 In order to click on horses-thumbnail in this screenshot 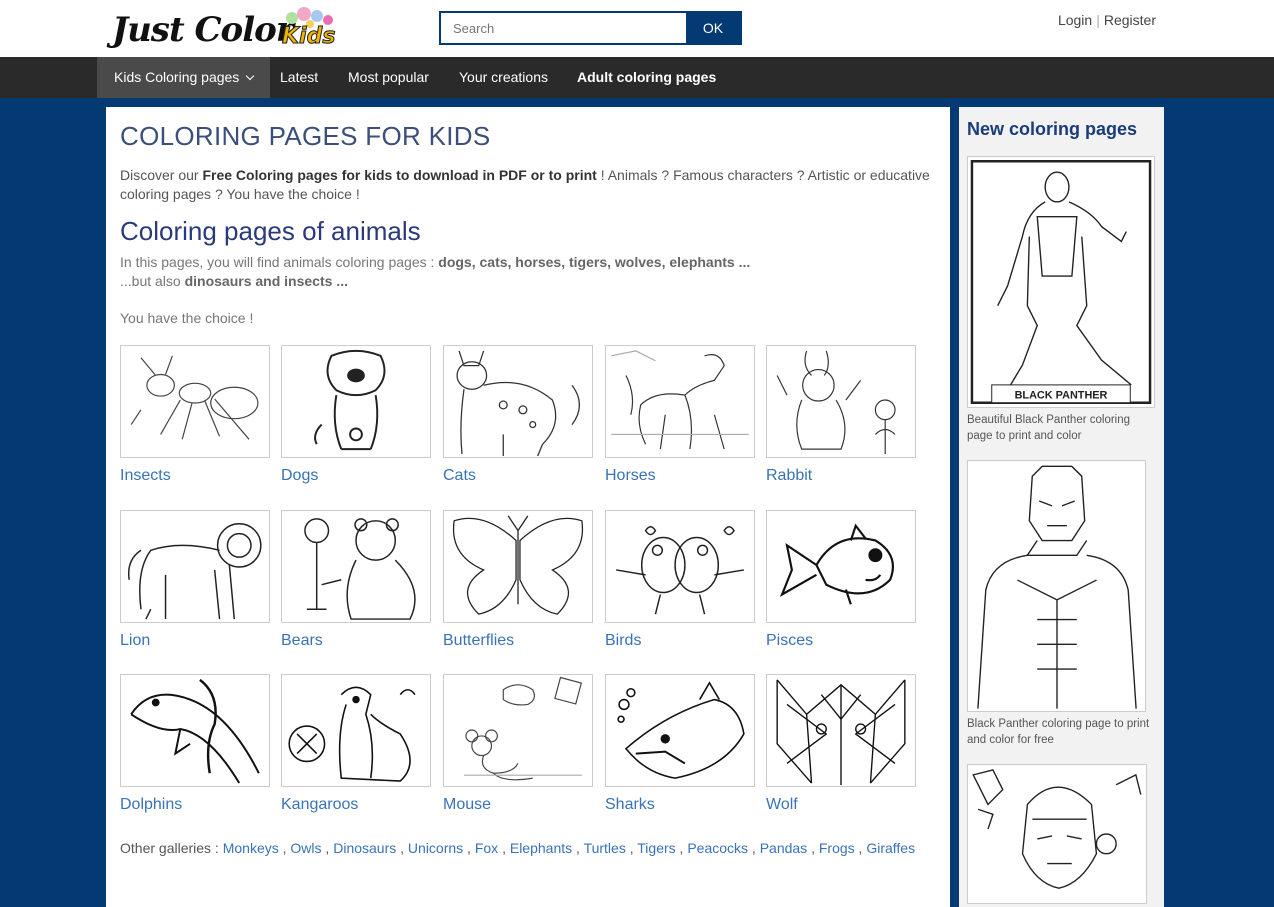, I will do `click(680, 401)`.